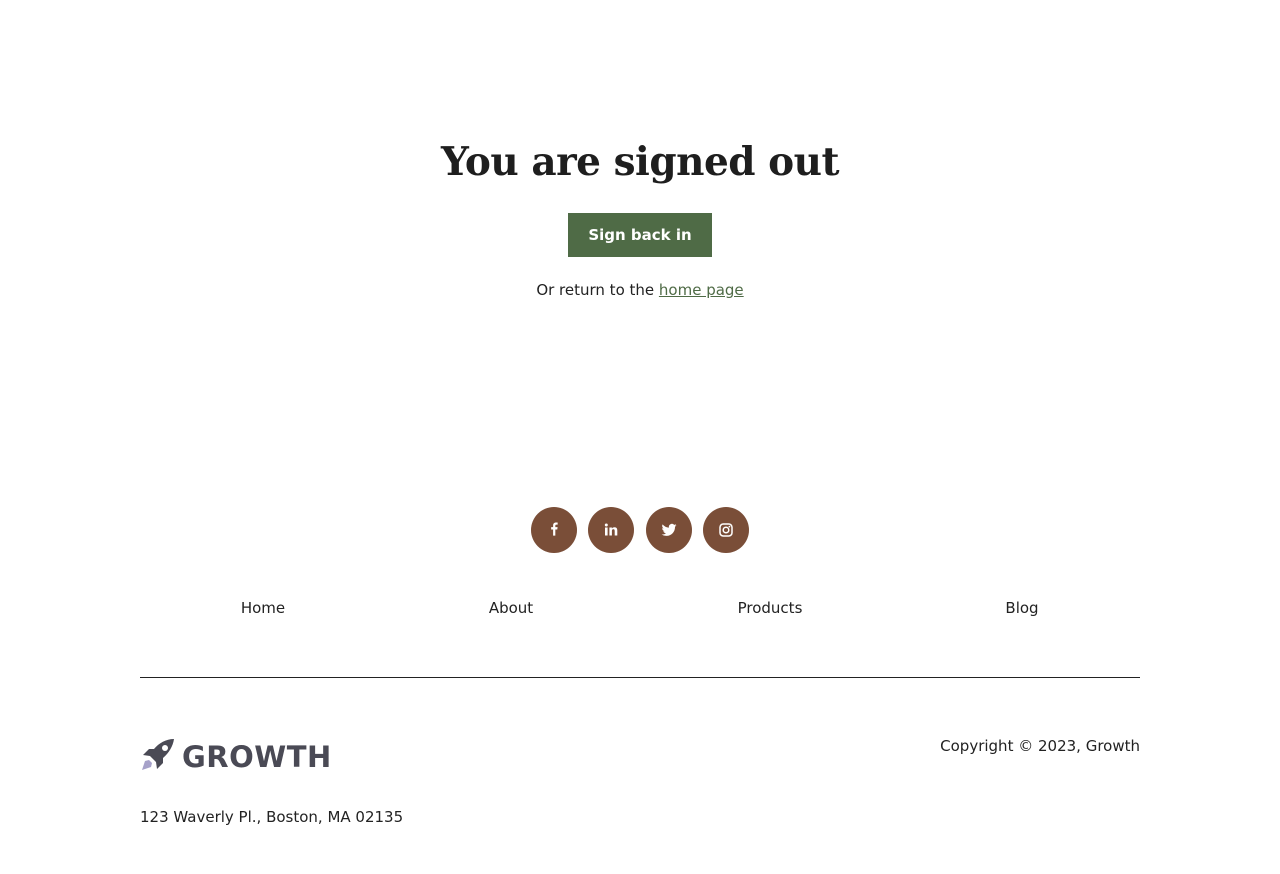 The image size is (1280, 874). I want to click on return-prefix-text: Or return to the, so click(597, 290).